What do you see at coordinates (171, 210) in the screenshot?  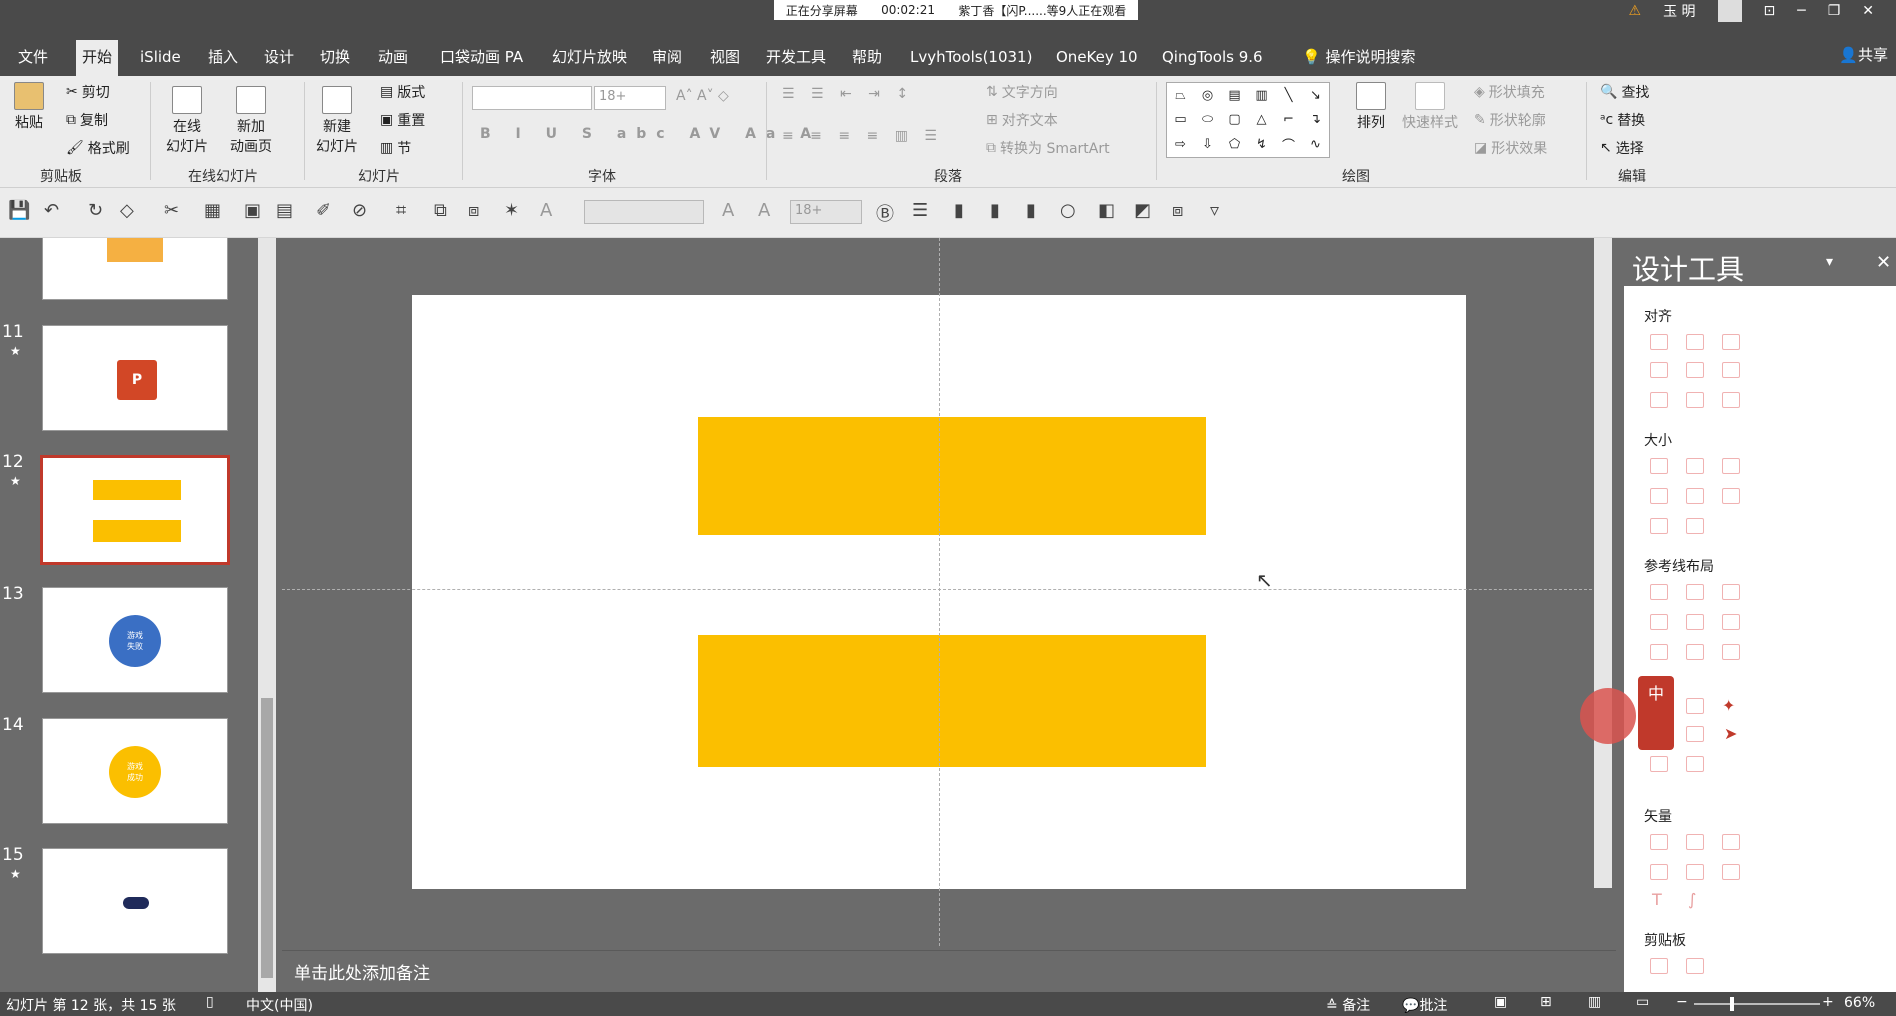 I see `animation-painter-icon: ✂` at bounding box center [171, 210].